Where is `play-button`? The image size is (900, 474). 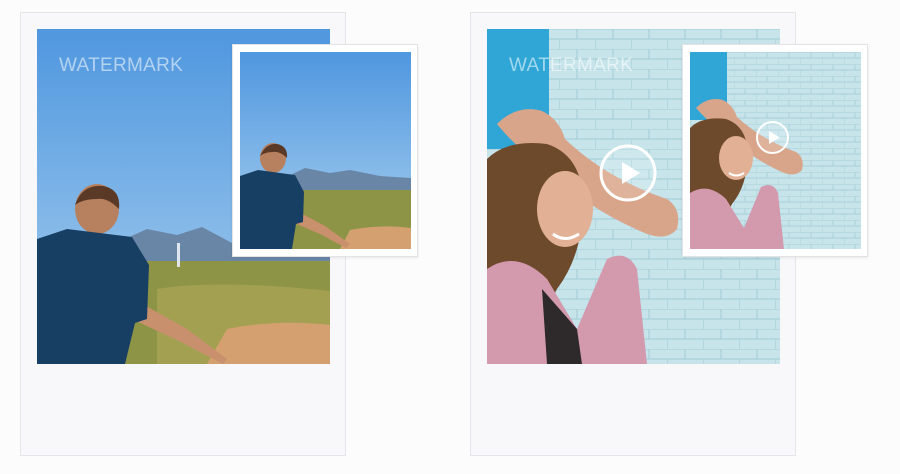
play-button is located at coordinates (628, 173).